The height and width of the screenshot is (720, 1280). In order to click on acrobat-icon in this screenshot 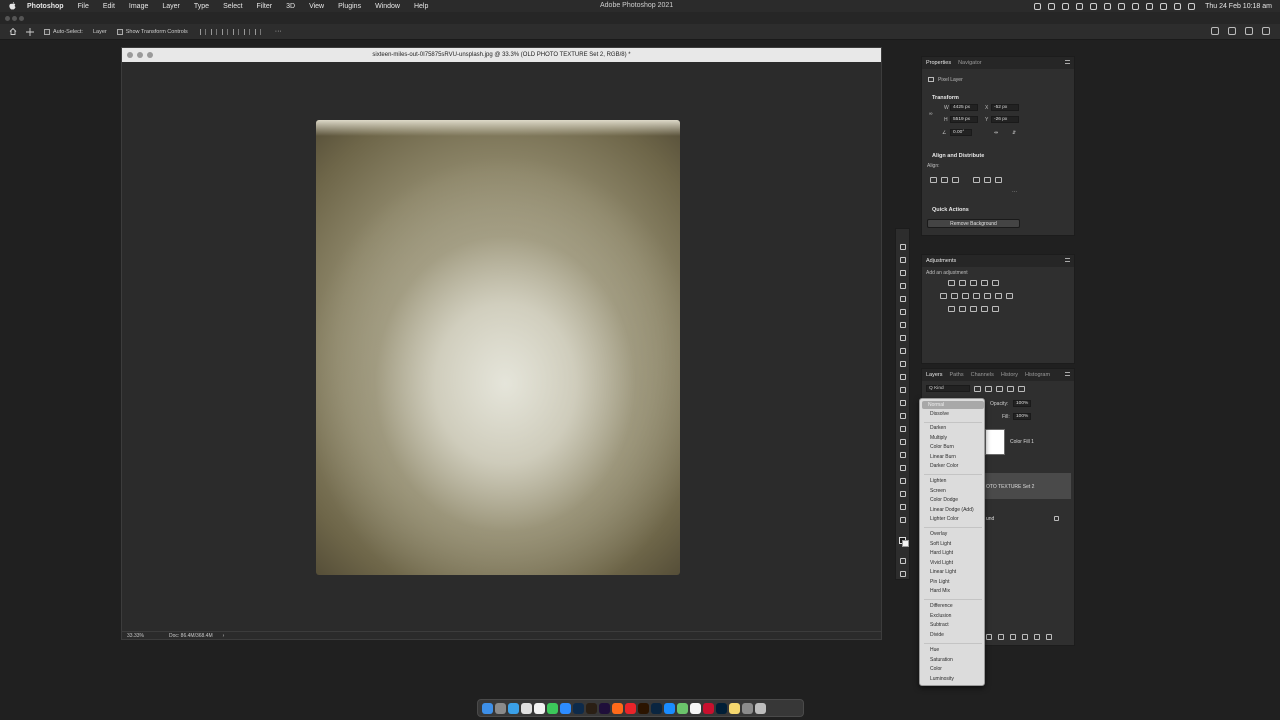, I will do `click(708, 708)`.